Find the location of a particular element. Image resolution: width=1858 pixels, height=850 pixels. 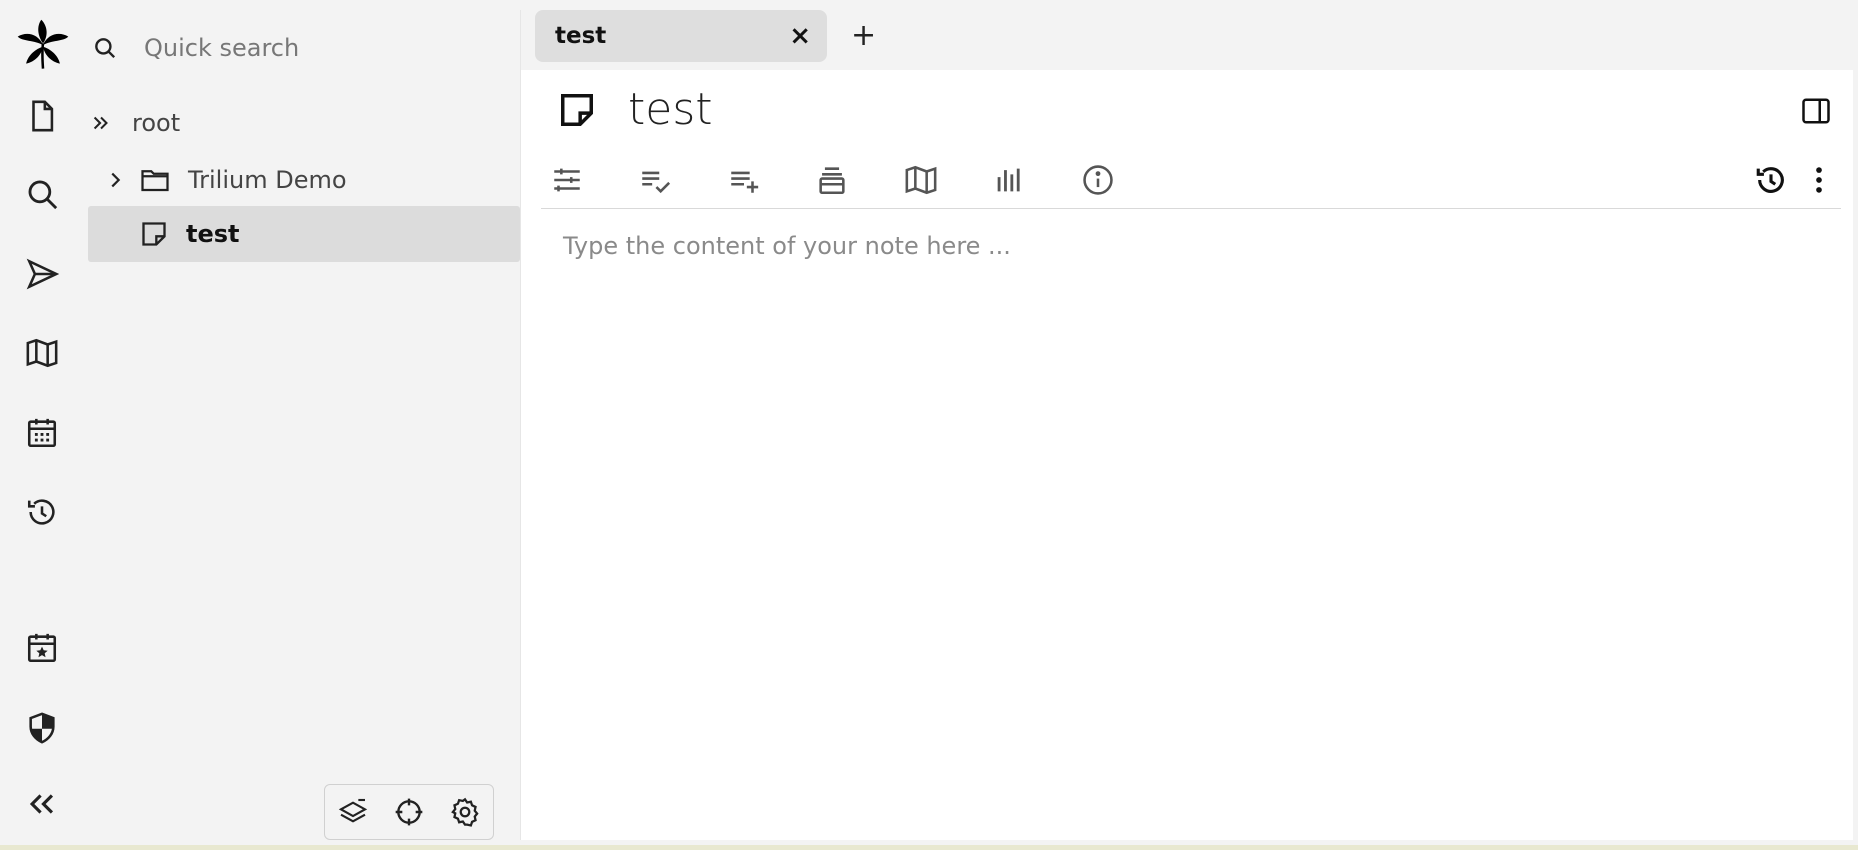

scroll-to-active-icon is located at coordinates (409, 812).